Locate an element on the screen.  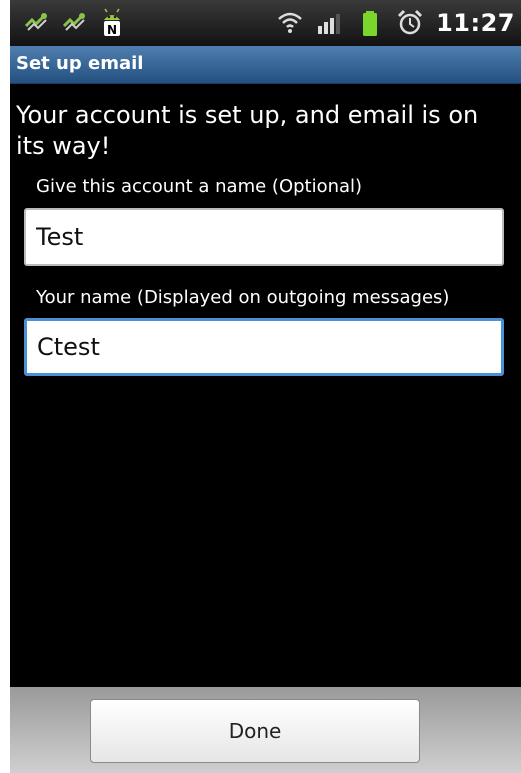
signal-icon is located at coordinates (329, 24).